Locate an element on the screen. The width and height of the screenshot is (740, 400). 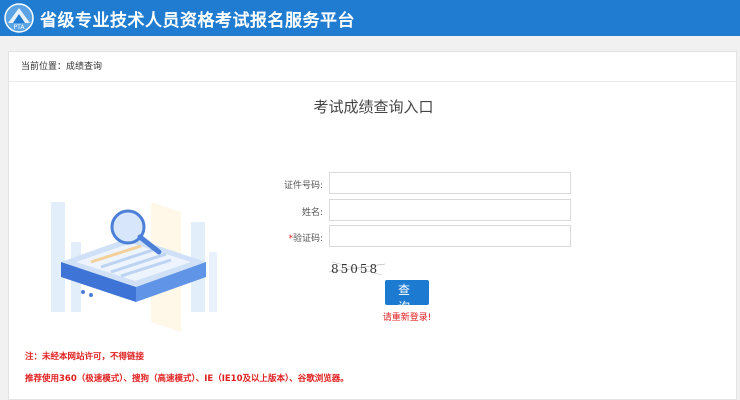
captcha-image: 85058 is located at coordinates (358, 268).